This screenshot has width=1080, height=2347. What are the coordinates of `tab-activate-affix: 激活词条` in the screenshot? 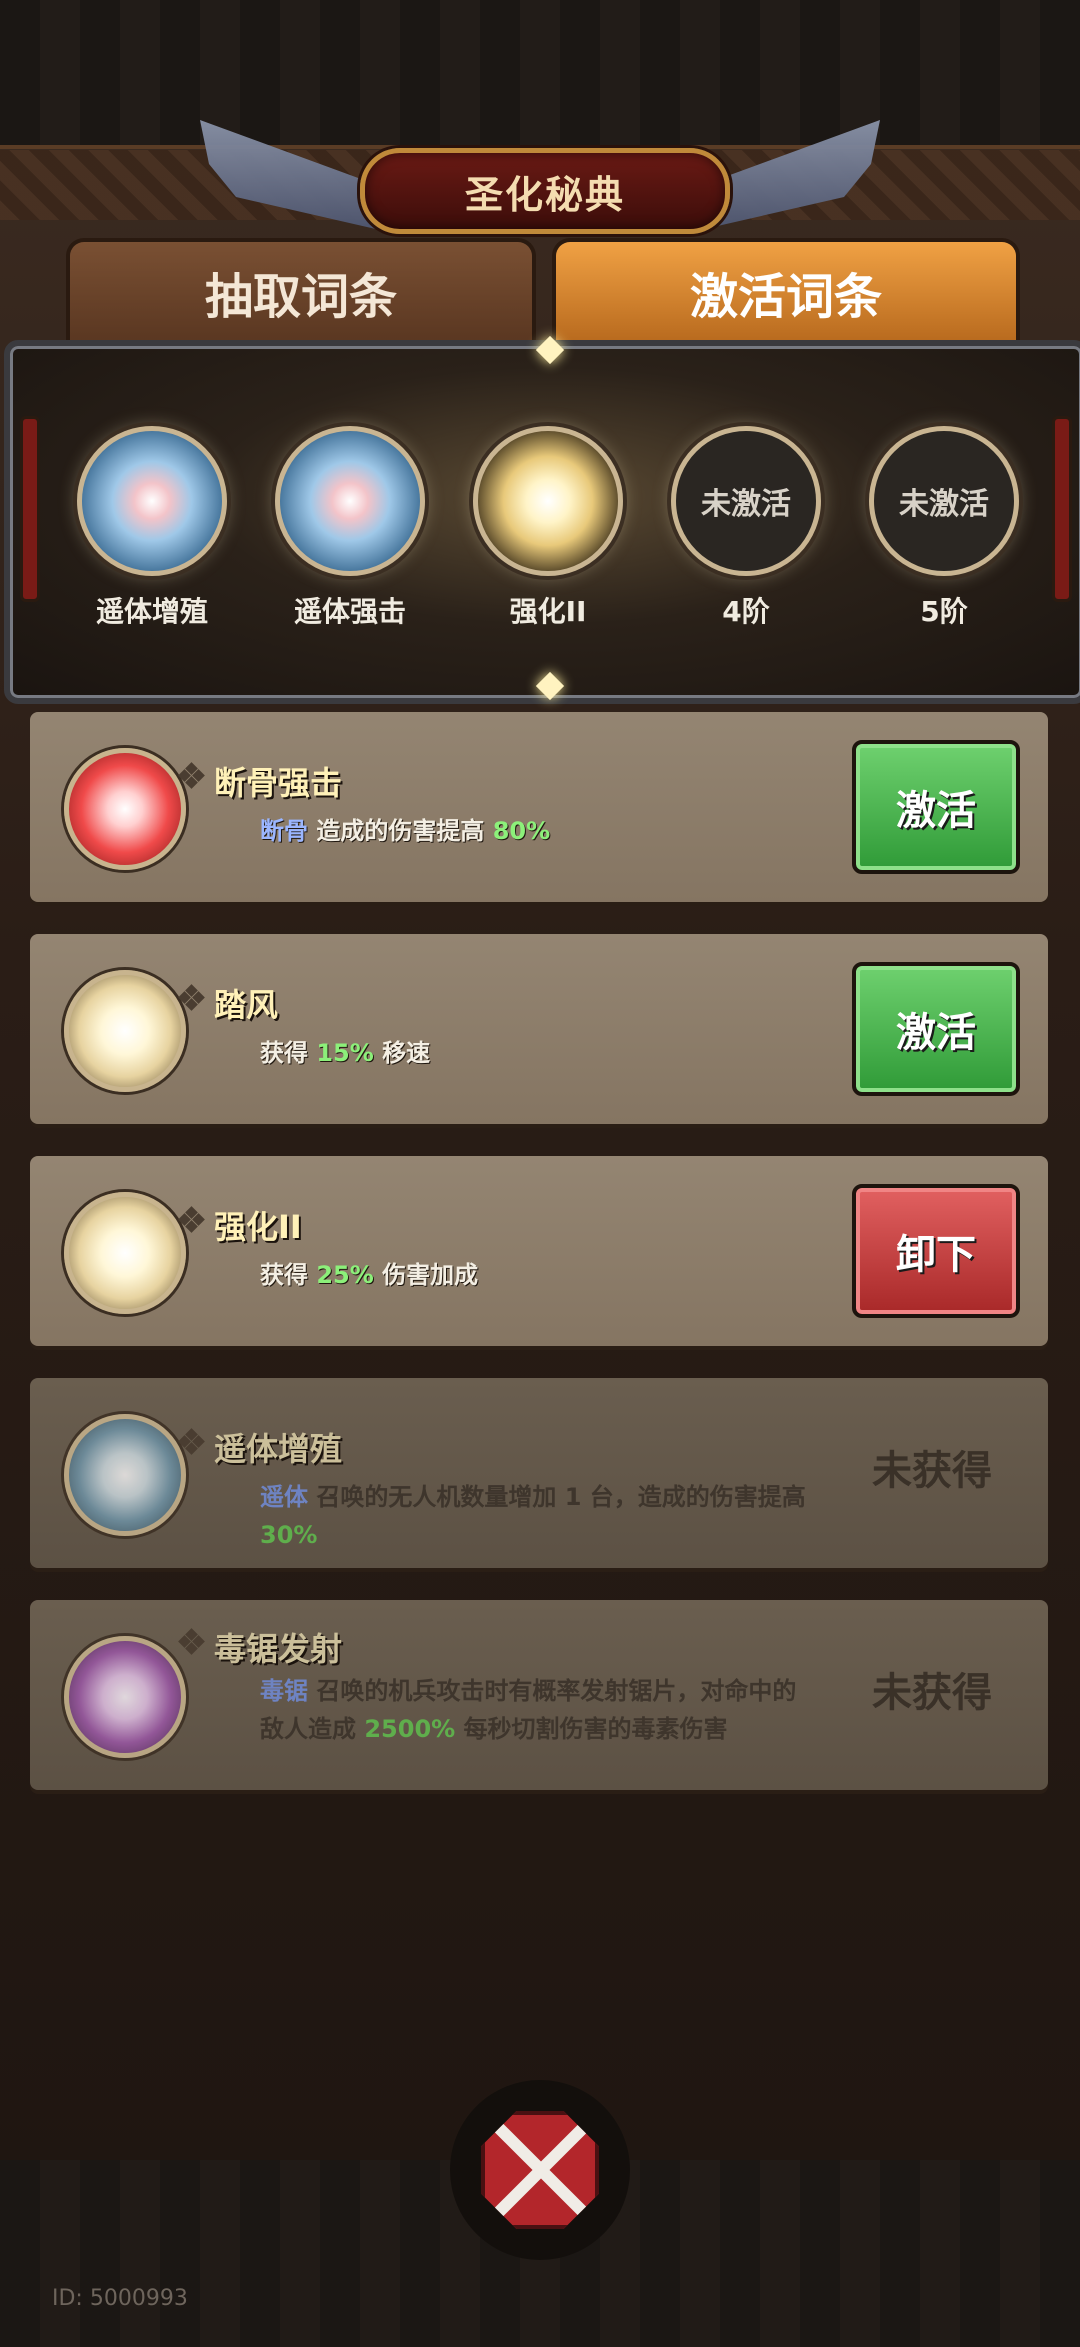 It's located at (786, 290).